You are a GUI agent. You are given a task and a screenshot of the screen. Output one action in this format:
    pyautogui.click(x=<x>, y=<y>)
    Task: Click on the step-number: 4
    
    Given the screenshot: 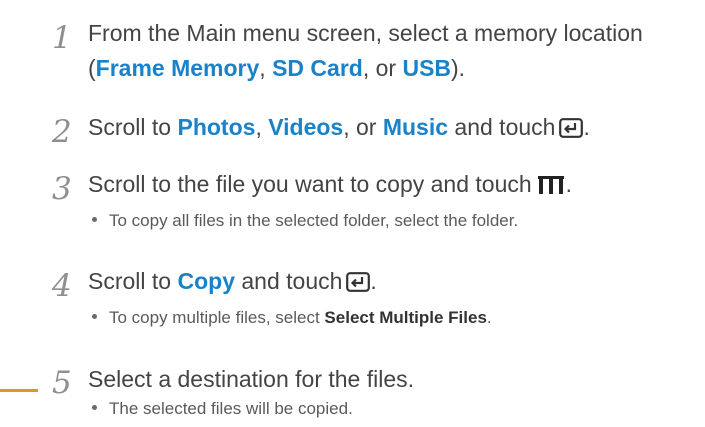 What is the action you would take?
    pyautogui.click(x=62, y=286)
    